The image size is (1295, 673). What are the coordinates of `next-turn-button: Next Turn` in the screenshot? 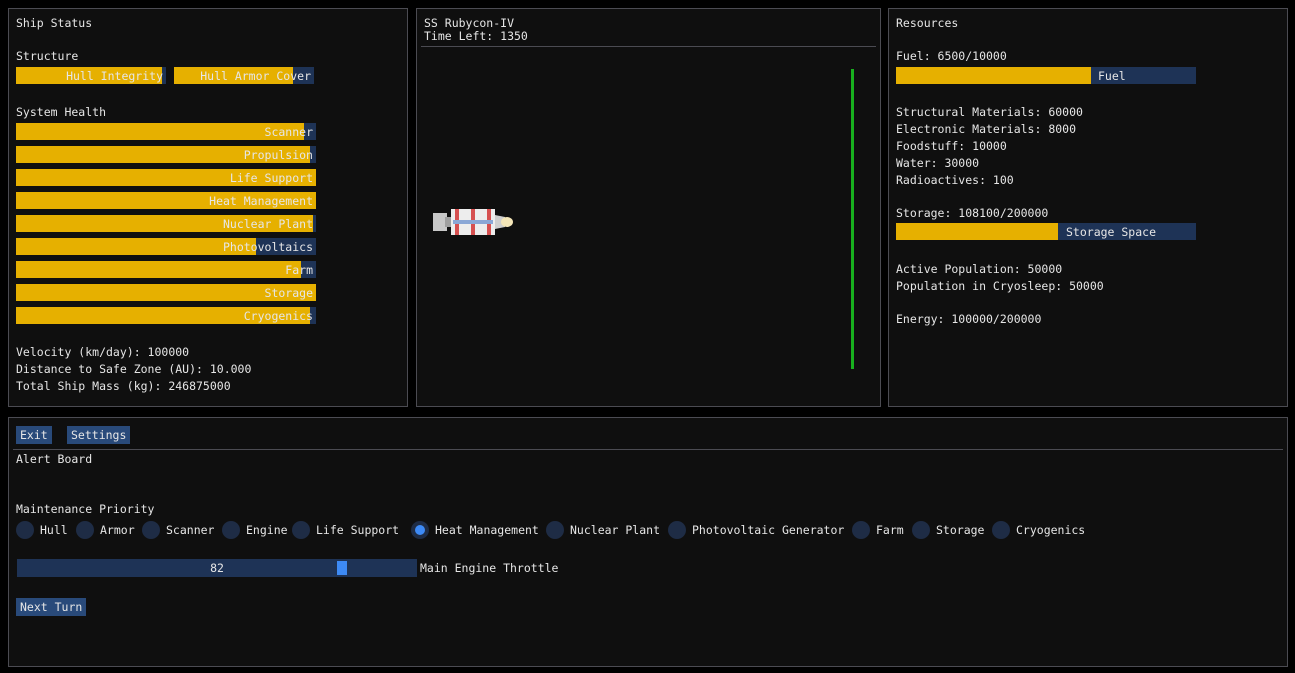 It's located at (51, 607).